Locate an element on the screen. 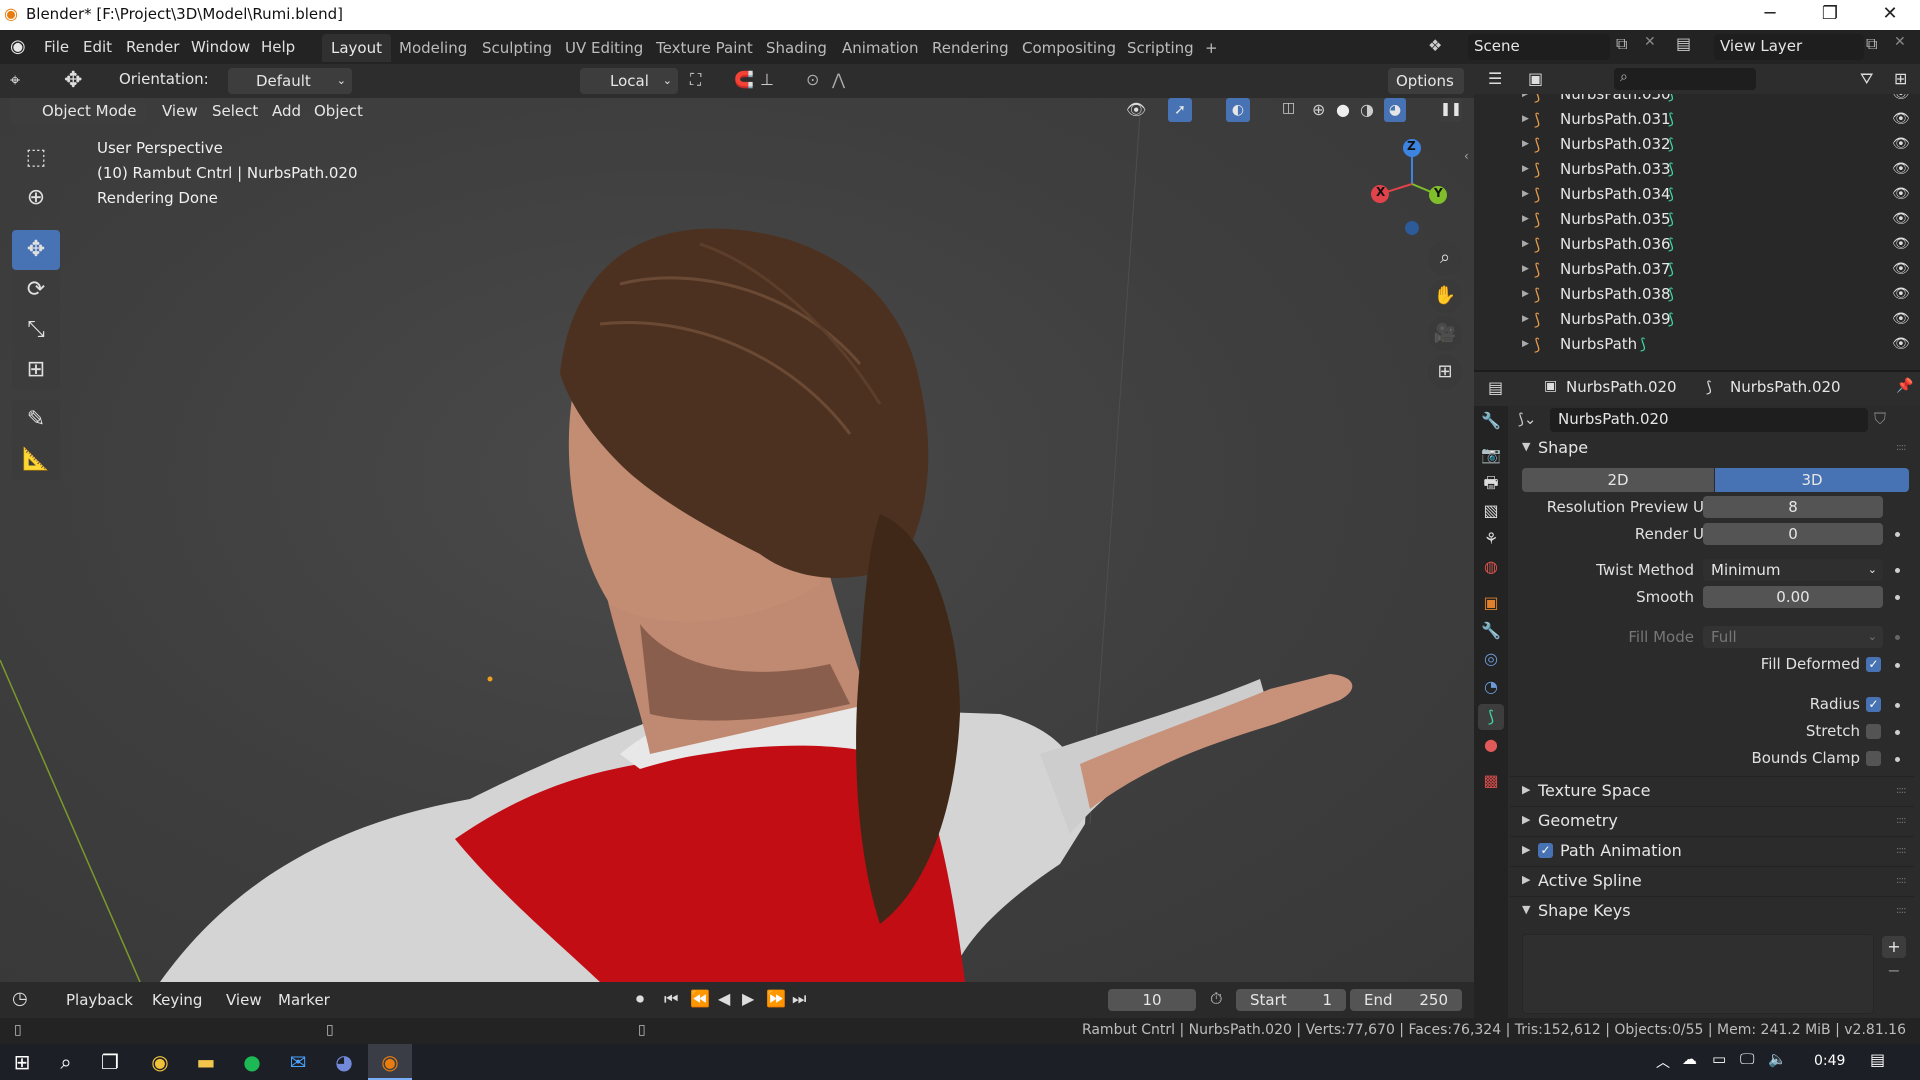  shape-keys-list is located at coordinates (1698, 974).